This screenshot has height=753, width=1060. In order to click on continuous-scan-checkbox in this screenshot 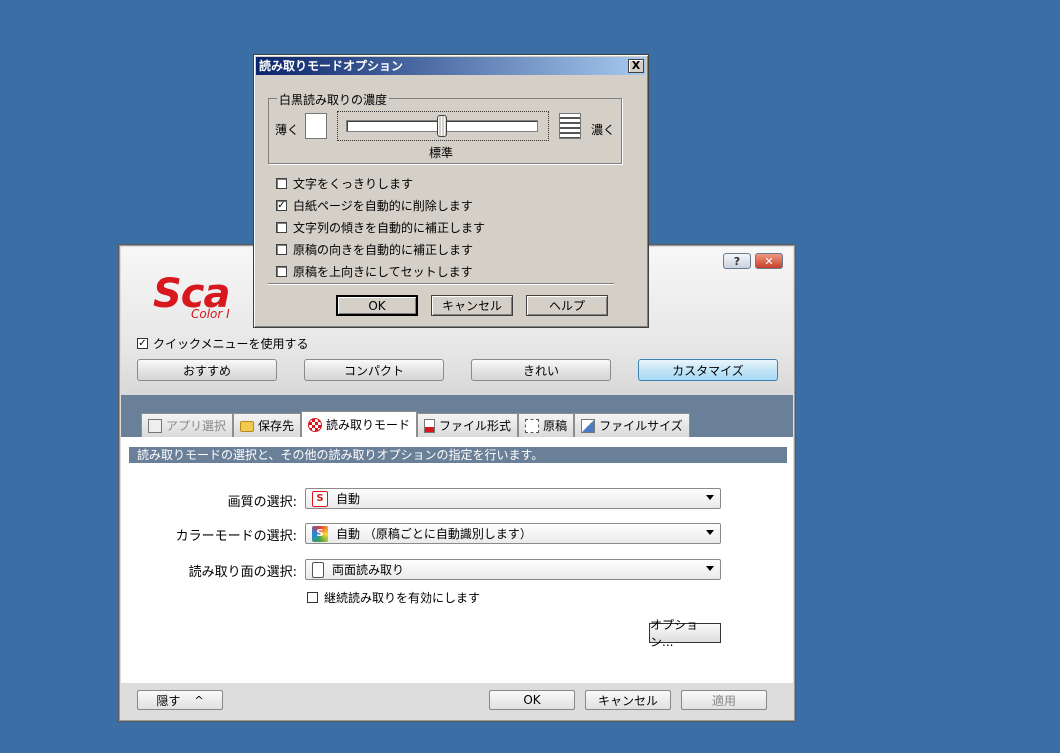, I will do `click(312, 597)`.